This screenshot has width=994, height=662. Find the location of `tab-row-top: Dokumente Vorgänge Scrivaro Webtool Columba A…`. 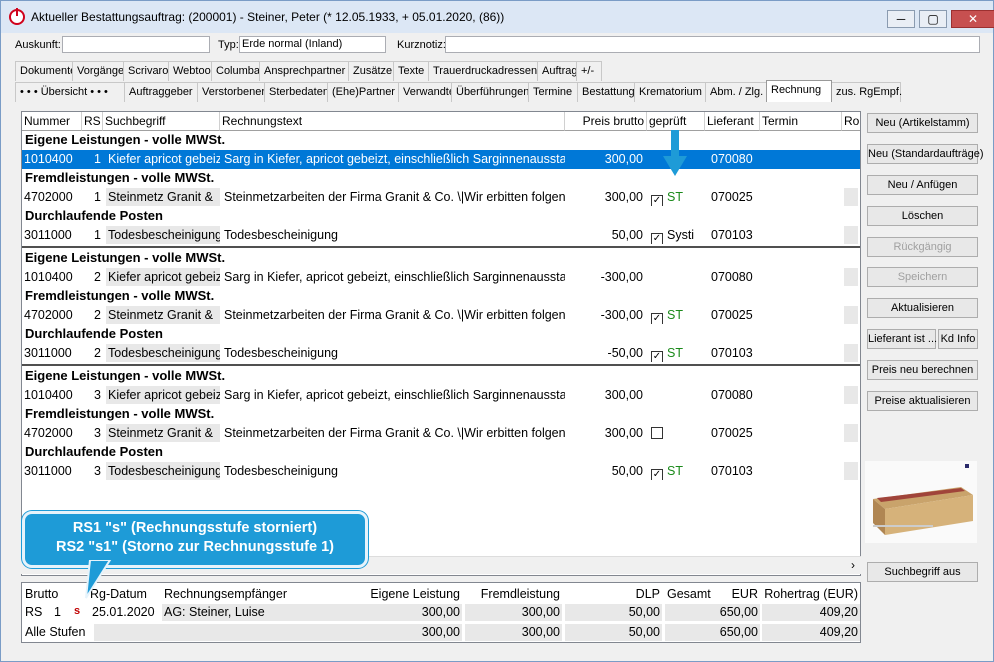

tab-row-top: Dokumente Vorgänge Scrivaro Webtool Columba A… is located at coordinates (308, 71).